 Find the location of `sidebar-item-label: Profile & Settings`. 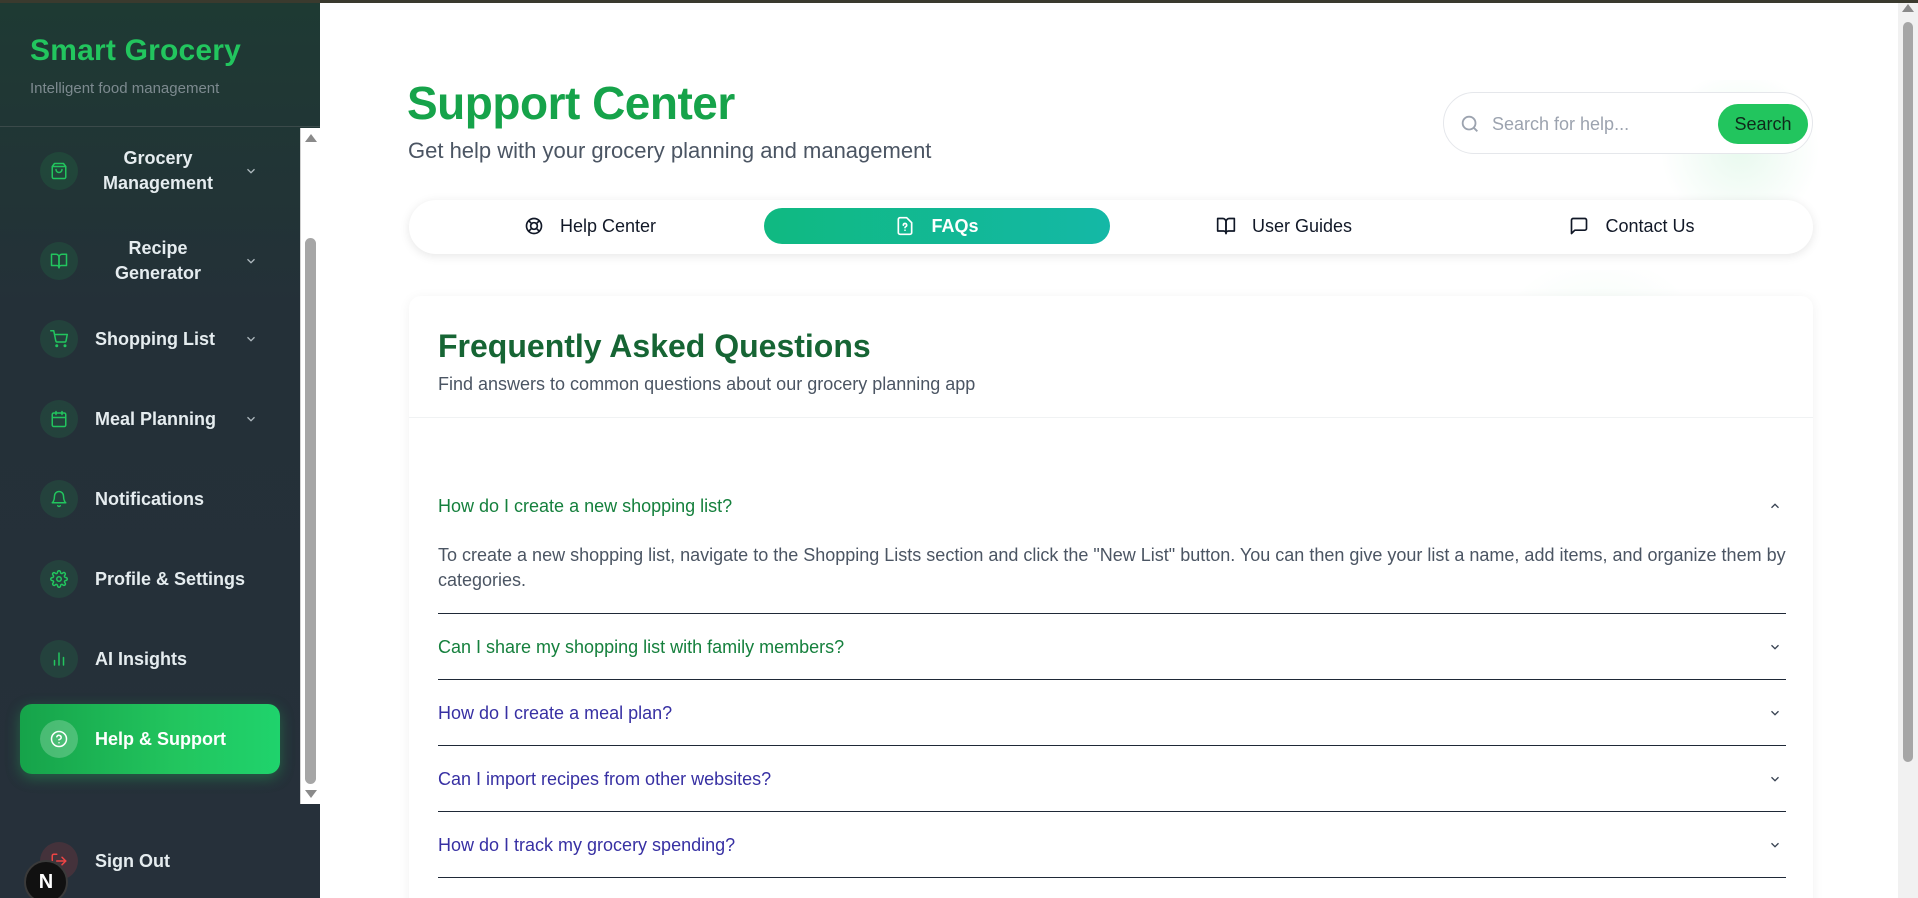

sidebar-item-label: Profile & Settings is located at coordinates (170, 578).